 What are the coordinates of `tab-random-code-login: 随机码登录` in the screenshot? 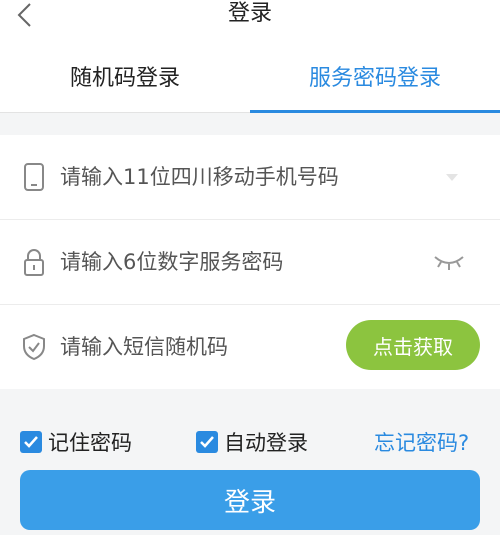 It's located at (125, 76).